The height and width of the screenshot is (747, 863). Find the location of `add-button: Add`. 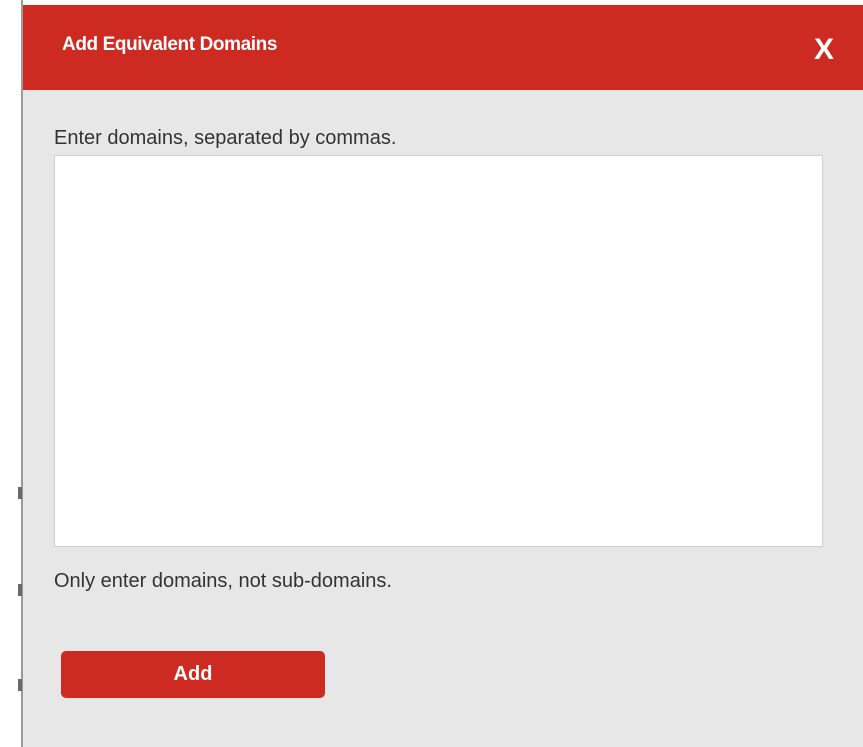

add-button: Add is located at coordinates (193, 674).